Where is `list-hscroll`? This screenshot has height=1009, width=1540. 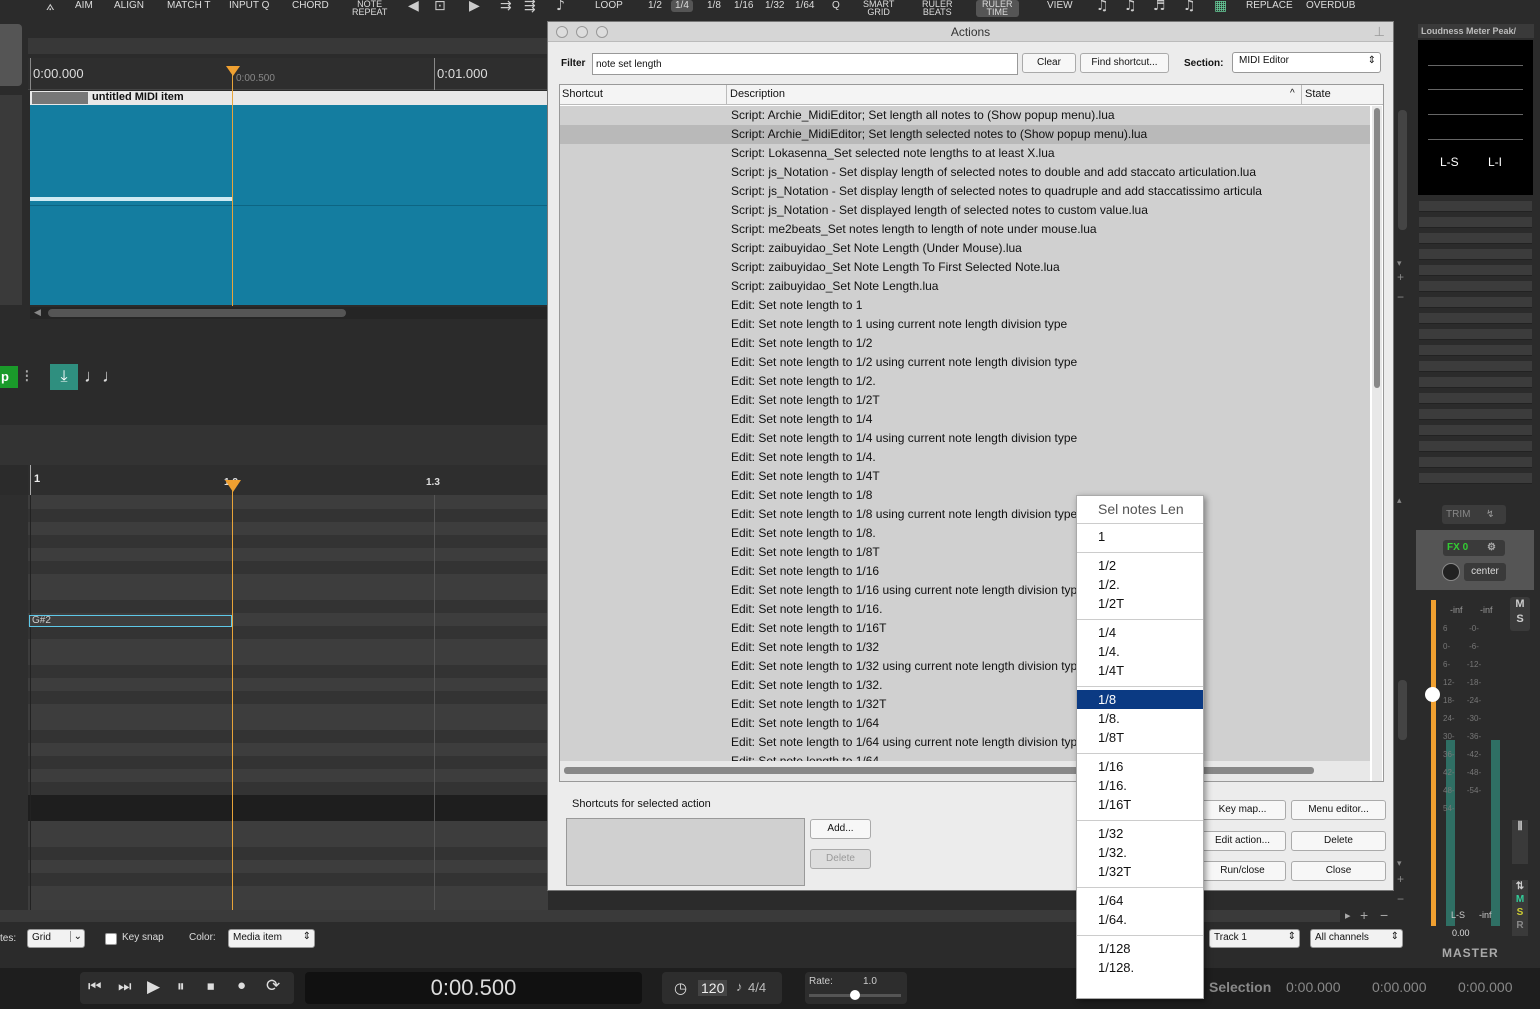 list-hscroll is located at coordinates (965, 771).